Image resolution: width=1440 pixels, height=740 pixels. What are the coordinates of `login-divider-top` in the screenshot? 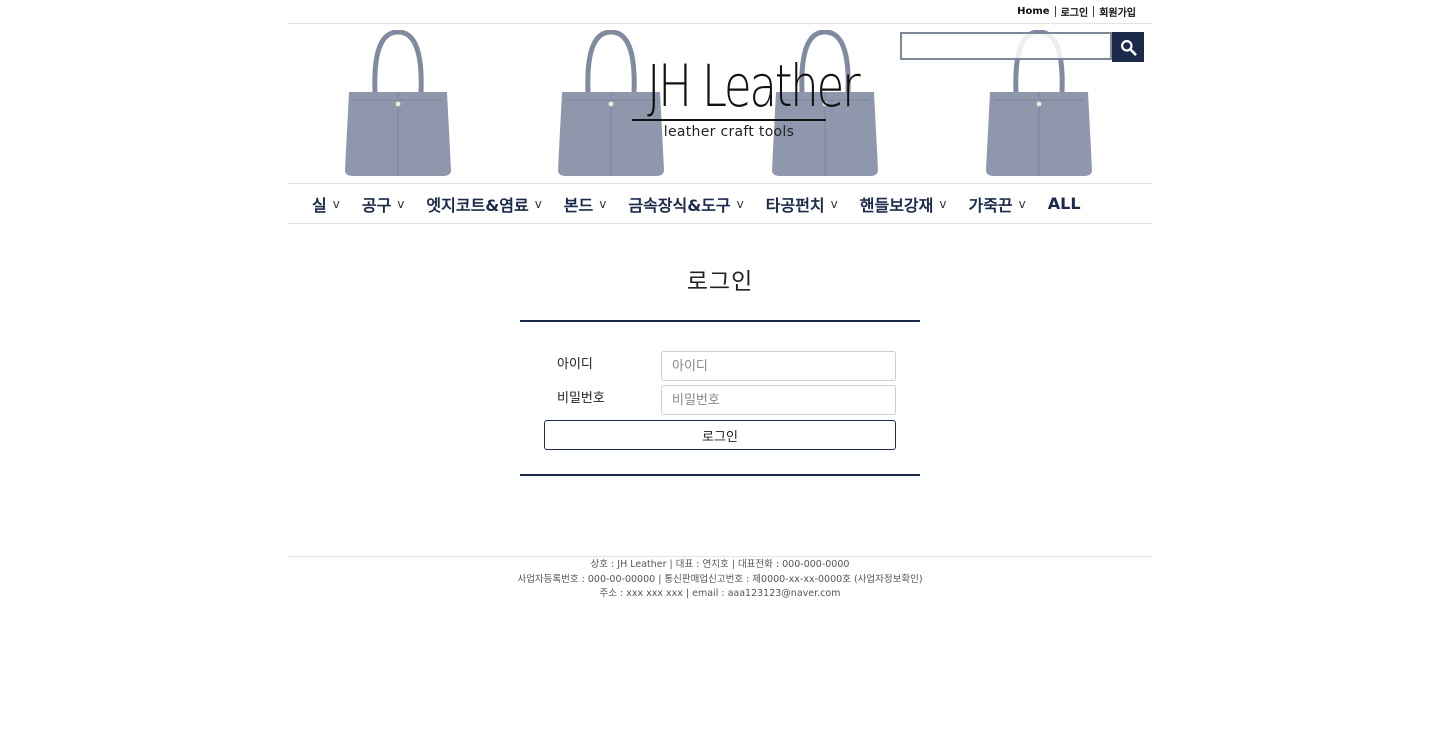 It's located at (720, 321).